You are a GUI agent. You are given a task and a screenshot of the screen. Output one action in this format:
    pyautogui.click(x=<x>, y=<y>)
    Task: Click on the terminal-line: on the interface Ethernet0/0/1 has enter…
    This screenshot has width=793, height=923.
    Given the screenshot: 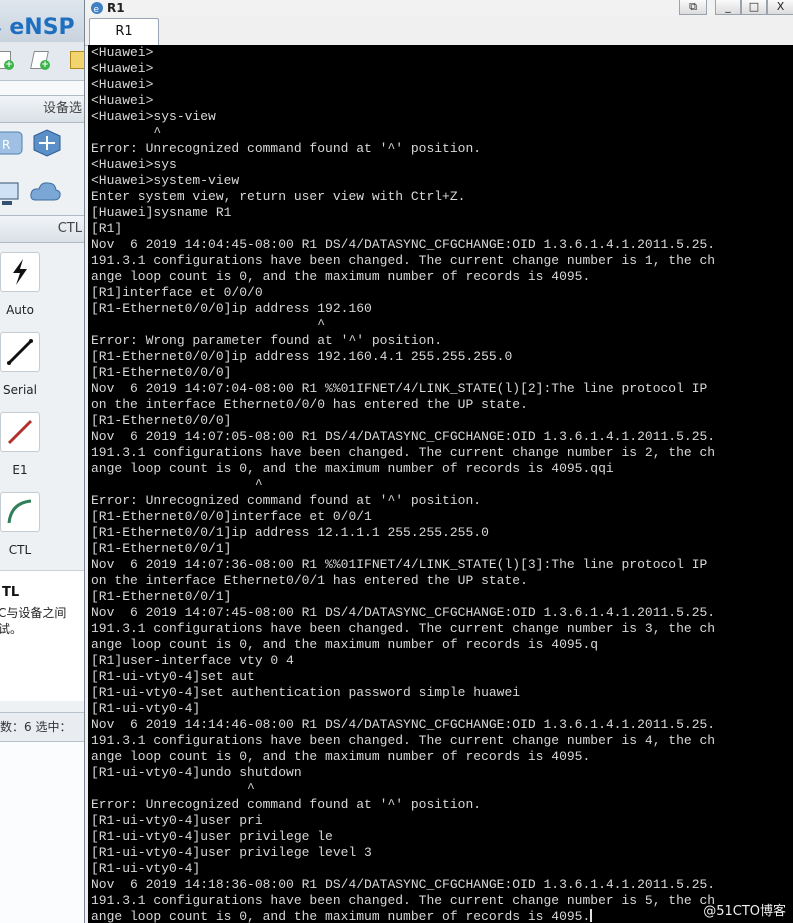 What is the action you would take?
    pyautogui.click(x=309, y=580)
    